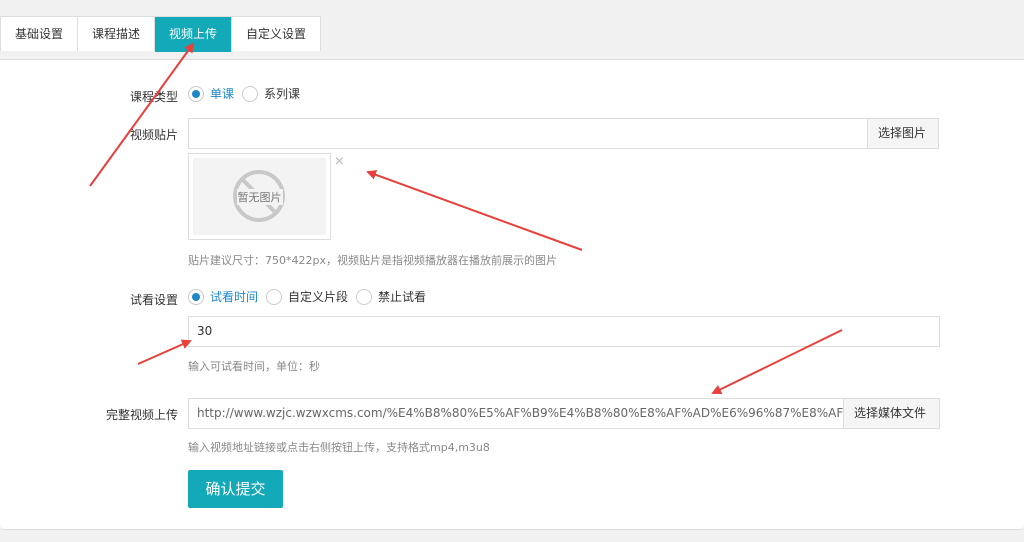 The height and width of the screenshot is (542, 1024). What do you see at coordinates (117, 34) in the screenshot?
I see `tab-course-description: 课程描述` at bounding box center [117, 34].